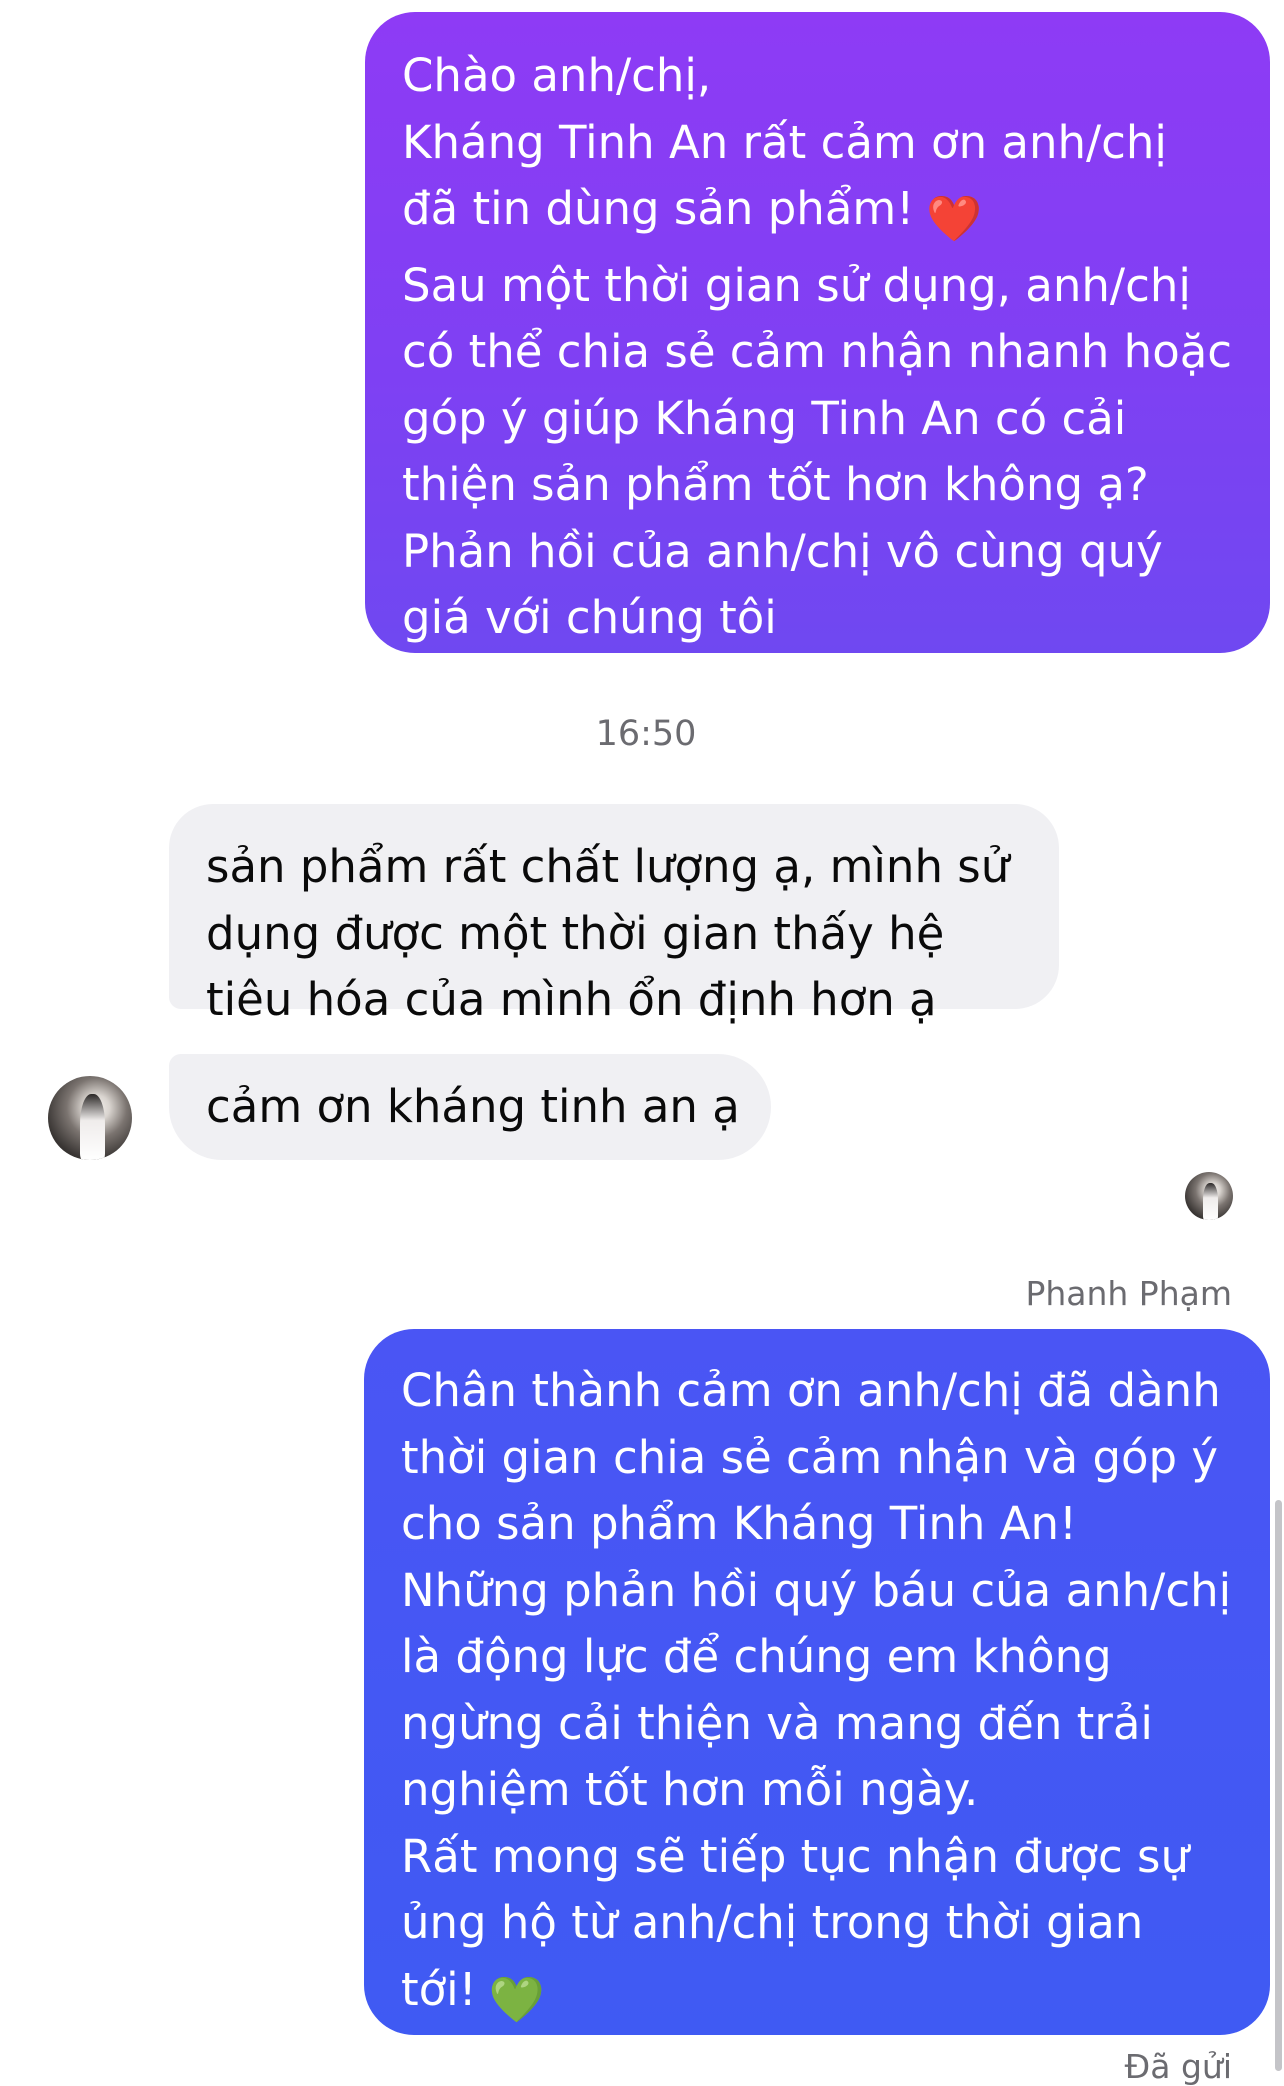  I want to click on sender-name-label: Phanh Phạm, so click(1128, 1293).